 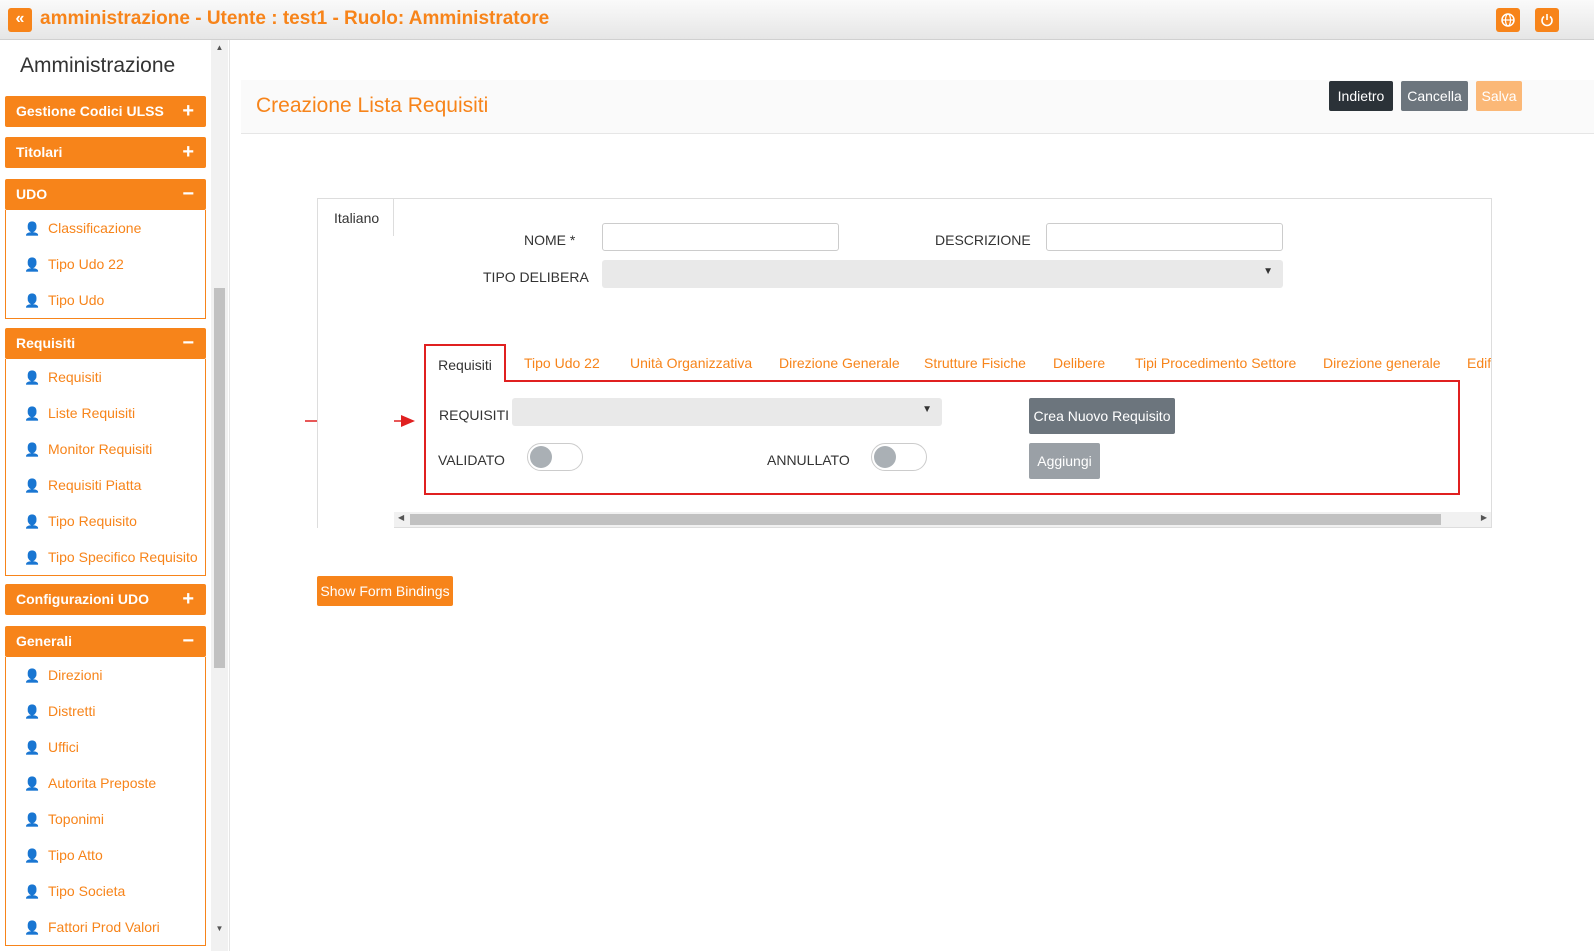 I want to click on sidebar-item-autorita-preposte: 👤 Autorita Preposte, so click(x=105, y=783).